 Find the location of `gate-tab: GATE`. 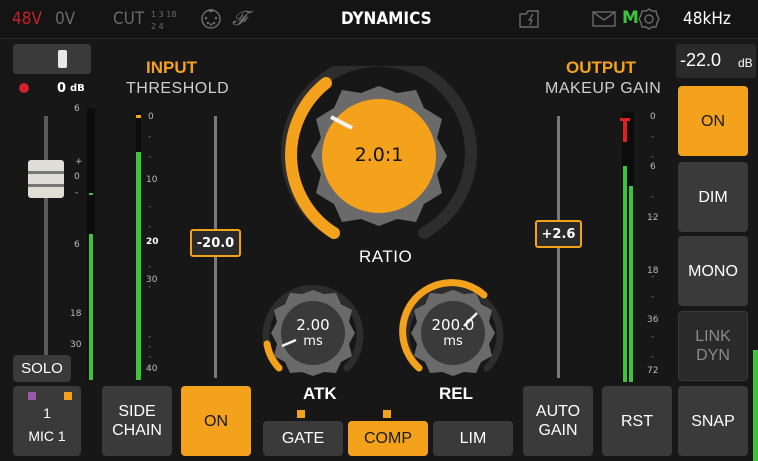

gate-tab: GATE is located at coordinates (303, 438).